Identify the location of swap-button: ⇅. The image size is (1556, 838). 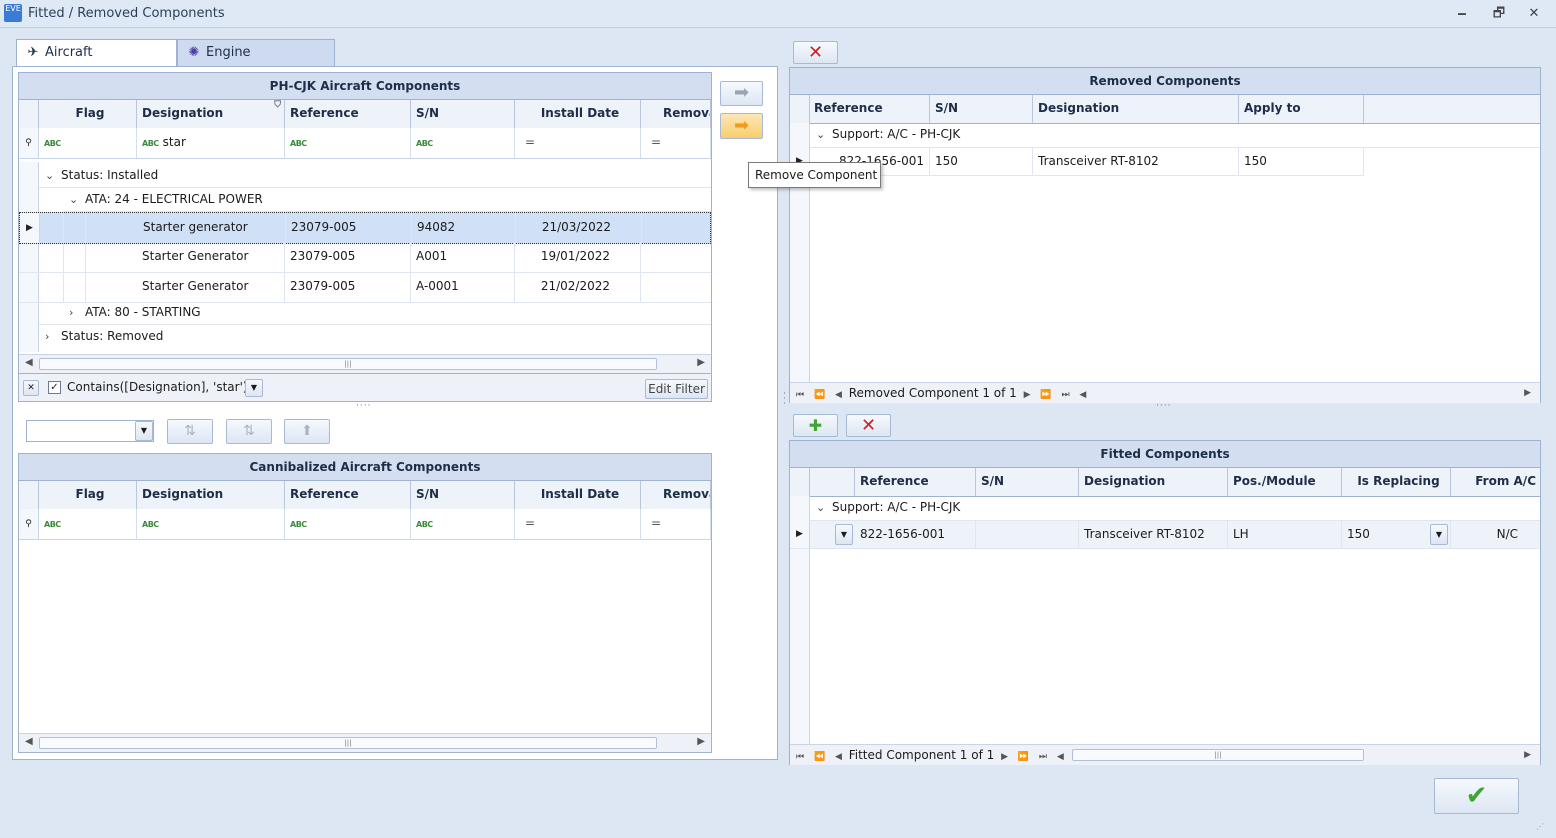
(249, 431).